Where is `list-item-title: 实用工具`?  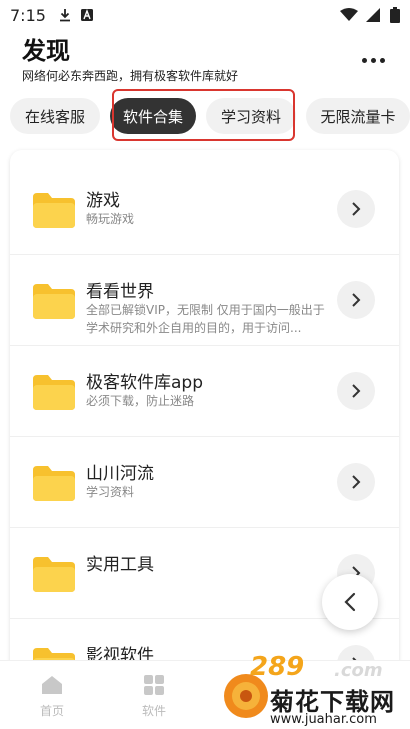 list-item-title: 实用工具 is located at coordinates (120, 565).